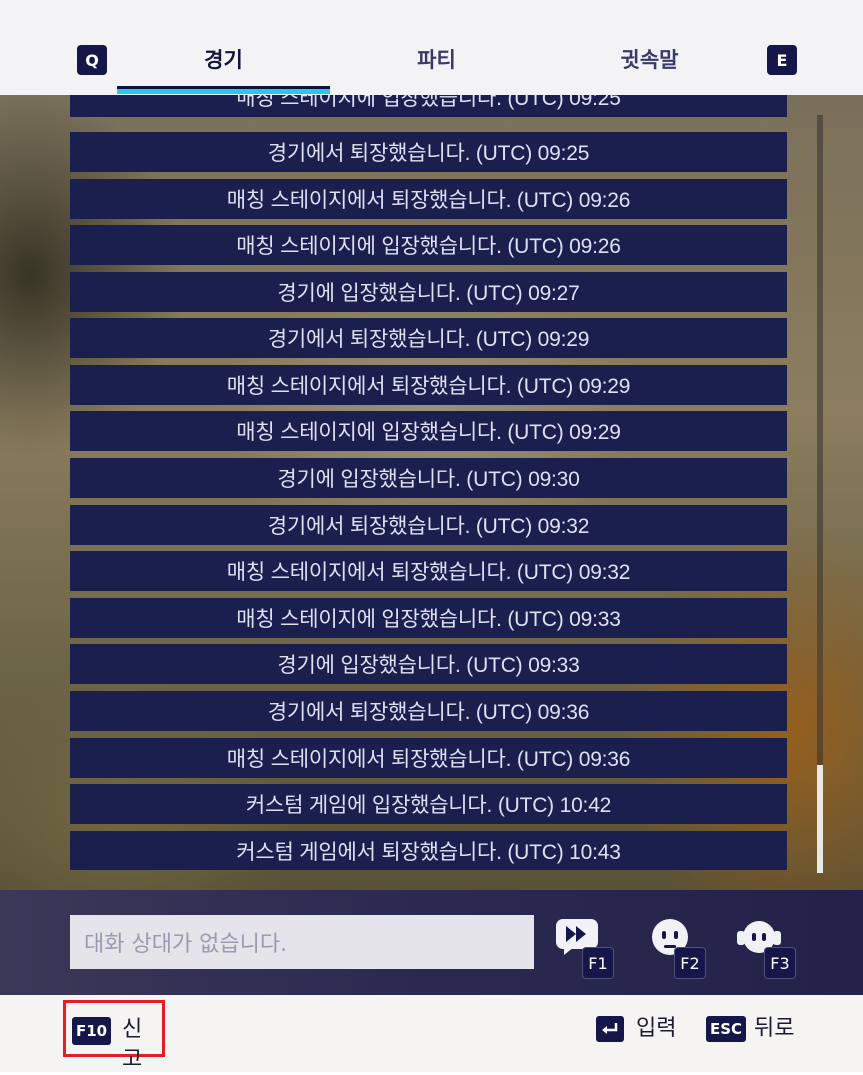 This screenshot has width=863, height=1075. What do you see at coordinates (428, 664) in the screenshot?
I see `log-message: 경기에 입장했습니다. (UTC) 09:33` at bounding box center [428, 664].